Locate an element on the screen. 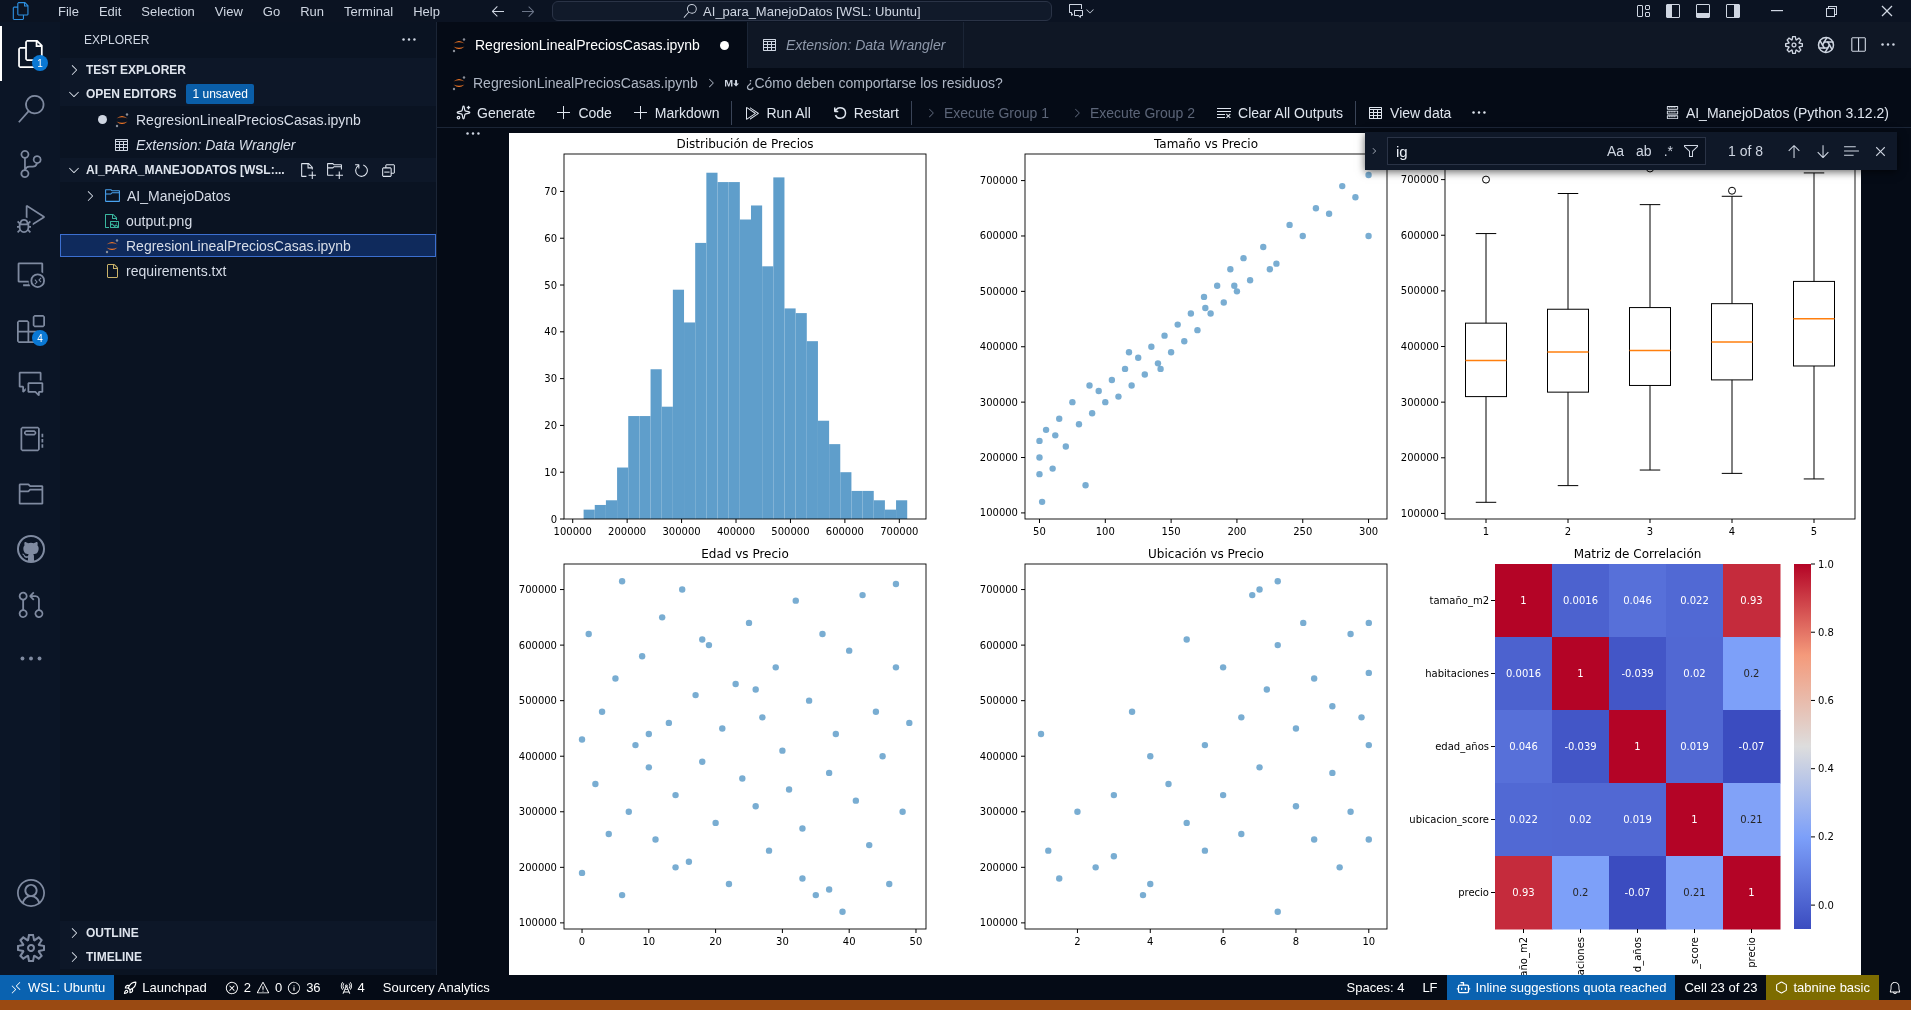 This screenshot has width=1911, height=1010. axis-tick-label: 4 is located at coordinates (1150, 941).